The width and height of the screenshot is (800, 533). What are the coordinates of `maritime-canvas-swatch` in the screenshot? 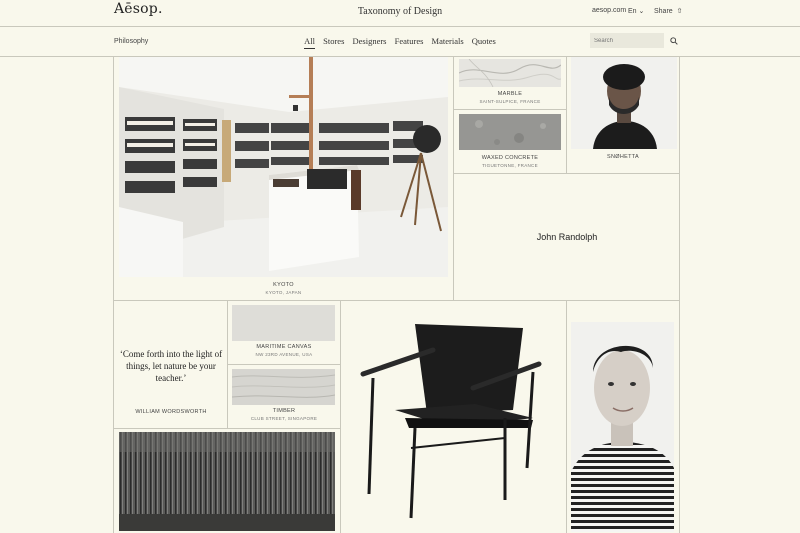 It's located at (283, 323).